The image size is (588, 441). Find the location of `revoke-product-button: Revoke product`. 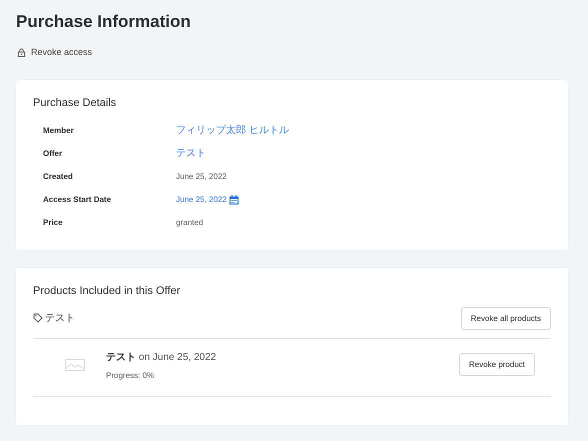

revoke-product-button: Revoke product is located at coordinates (496, 364).